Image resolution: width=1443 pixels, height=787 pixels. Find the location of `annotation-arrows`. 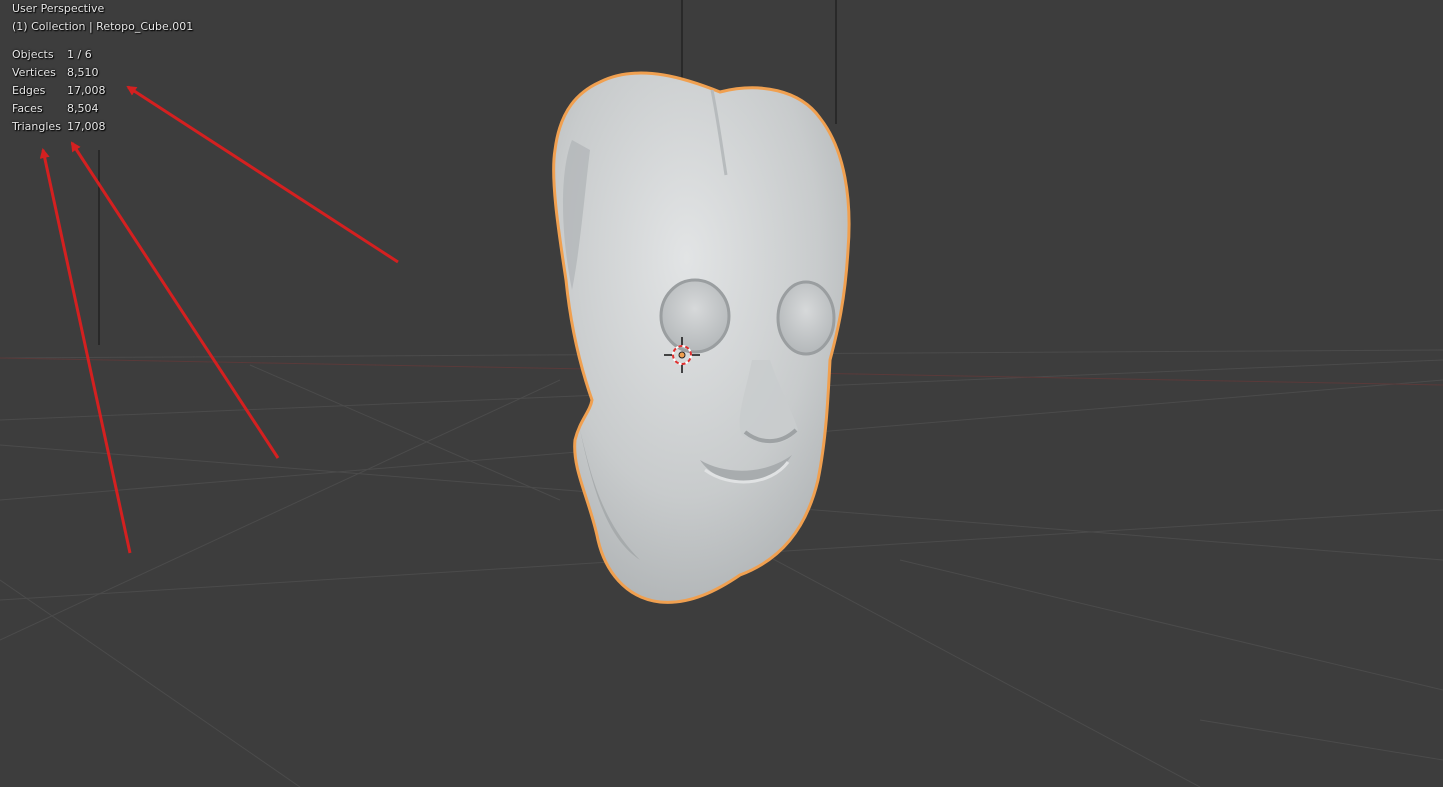

annotation-arrows is located at coordinates (219, 319).